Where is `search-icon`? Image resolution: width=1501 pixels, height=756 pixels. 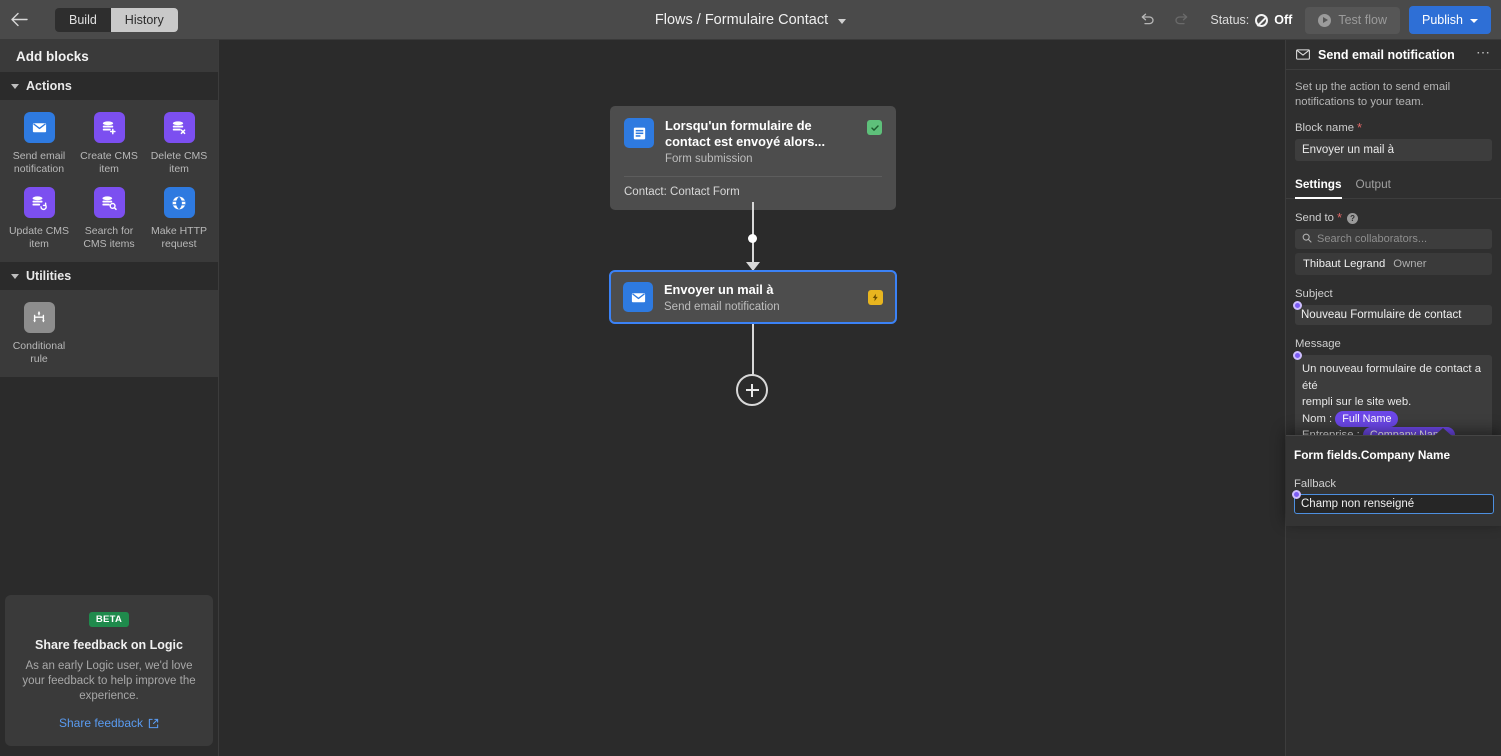 search-icon is located at coordinates (1307, 239).